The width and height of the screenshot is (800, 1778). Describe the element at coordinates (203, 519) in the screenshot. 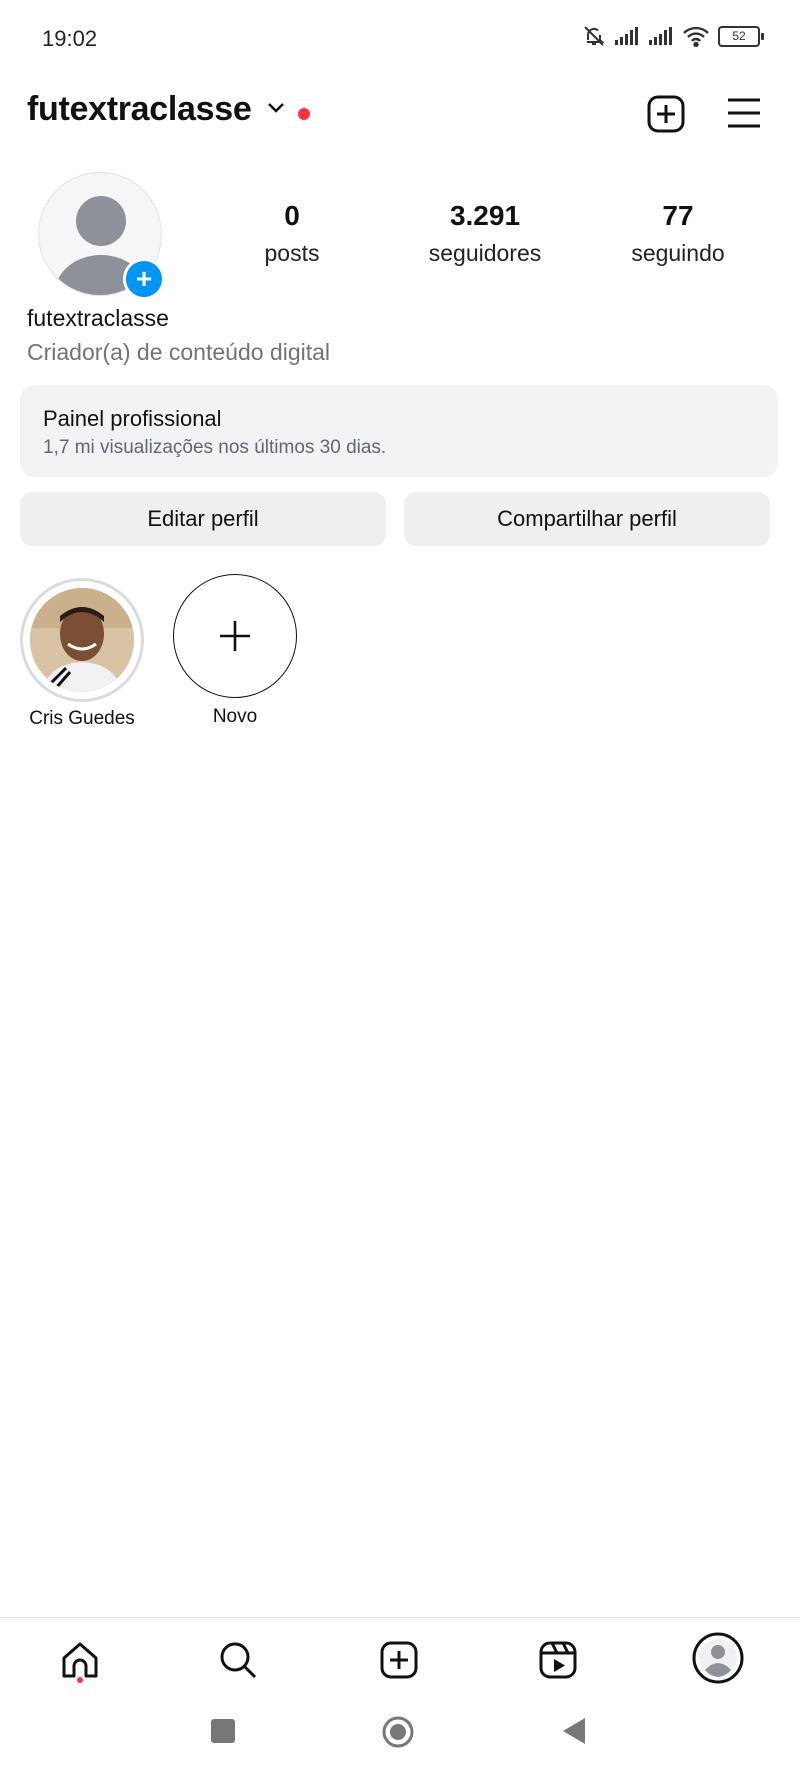

I see `edit-profile-button: Editar perfil` at that location.